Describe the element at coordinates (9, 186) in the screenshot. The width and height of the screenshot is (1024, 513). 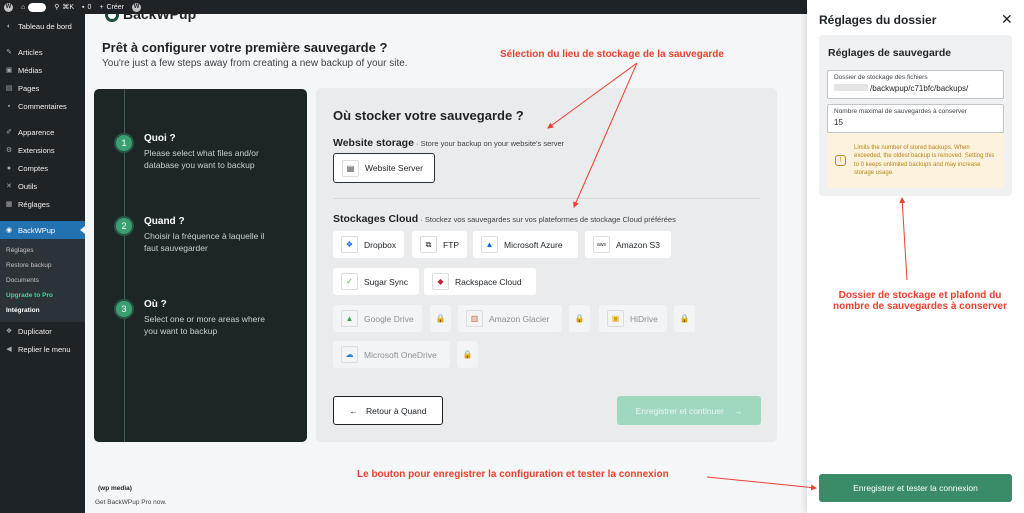
I see `wrench-icon: ✕` at that location.